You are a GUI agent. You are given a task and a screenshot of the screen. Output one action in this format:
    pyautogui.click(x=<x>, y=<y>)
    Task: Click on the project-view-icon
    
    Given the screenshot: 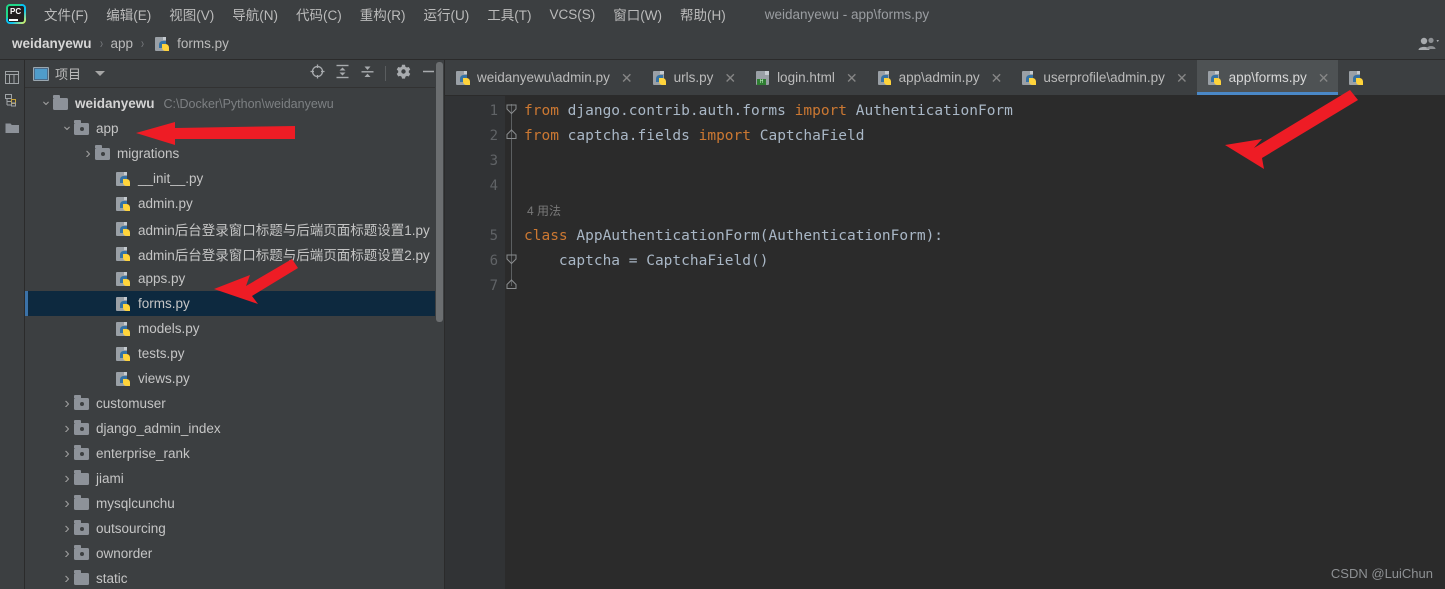 What is the action you would take?
    pyautogui.click(x=41, y=73)
    